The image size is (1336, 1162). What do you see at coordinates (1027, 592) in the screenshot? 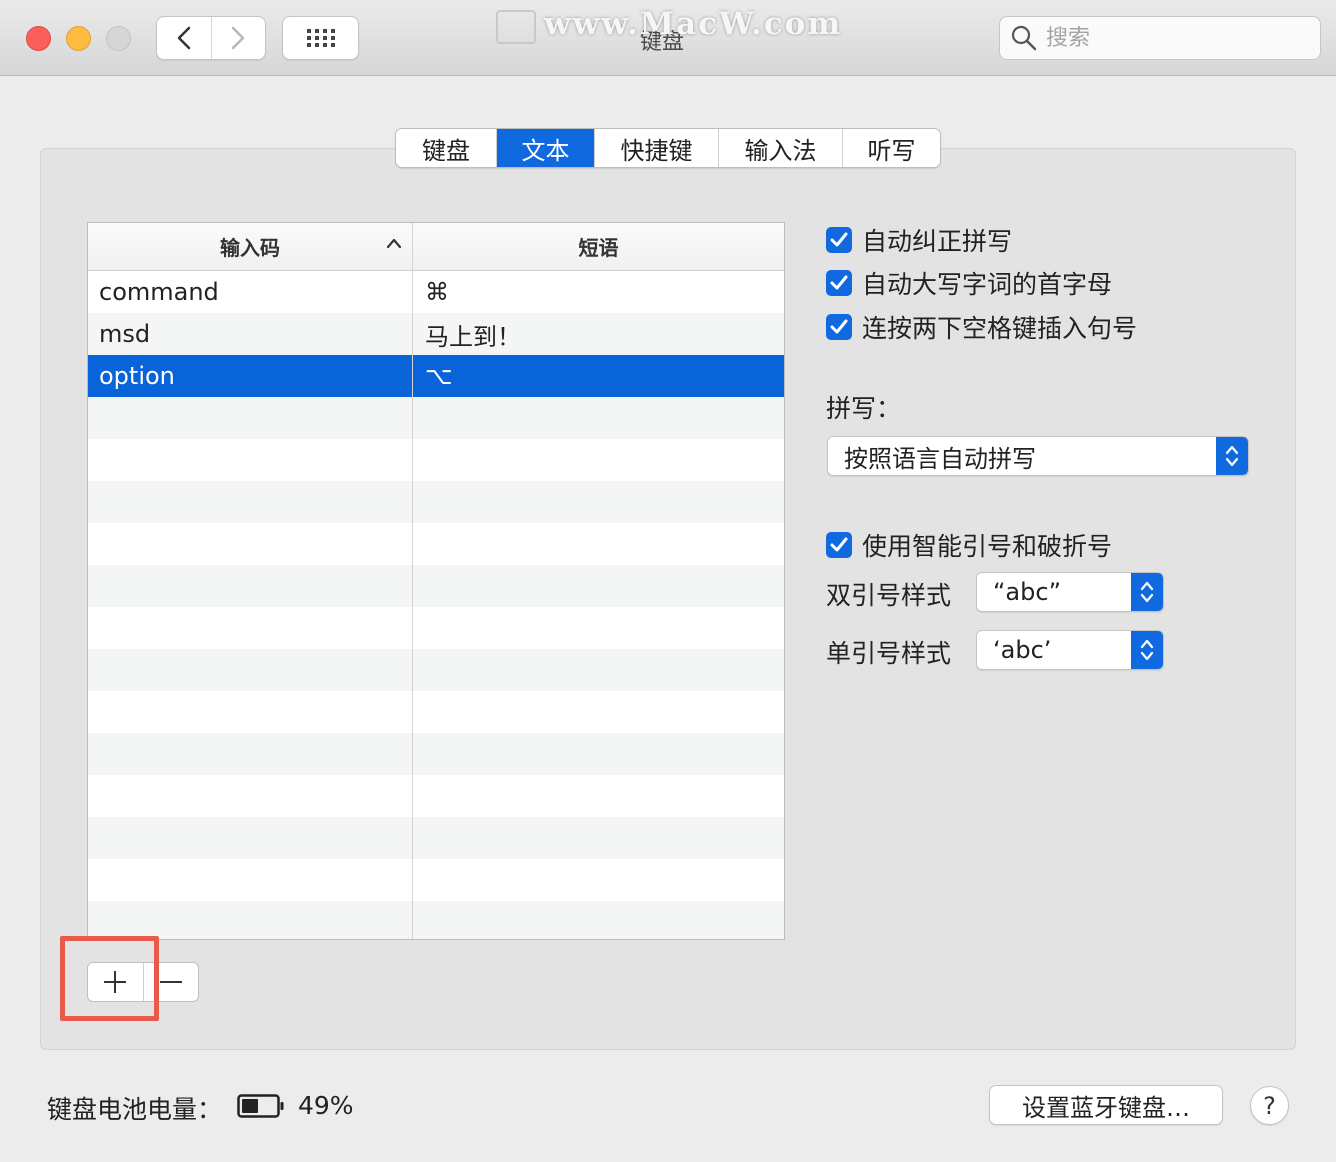
I see `double-quote-value: “abc”` at bounding box center [1027, 592].